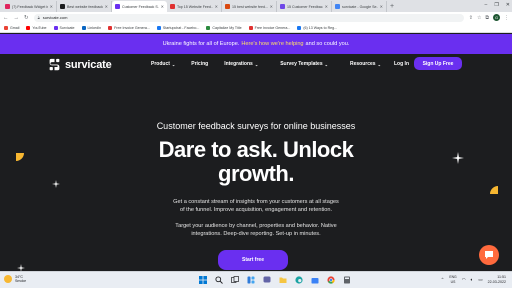 The image size is (512, 288). What do you see at coordinates (359, 6) in the screenshot?
I see `browser-tab: survicate - Google Se... ✕` at bounding box center [359, 6].